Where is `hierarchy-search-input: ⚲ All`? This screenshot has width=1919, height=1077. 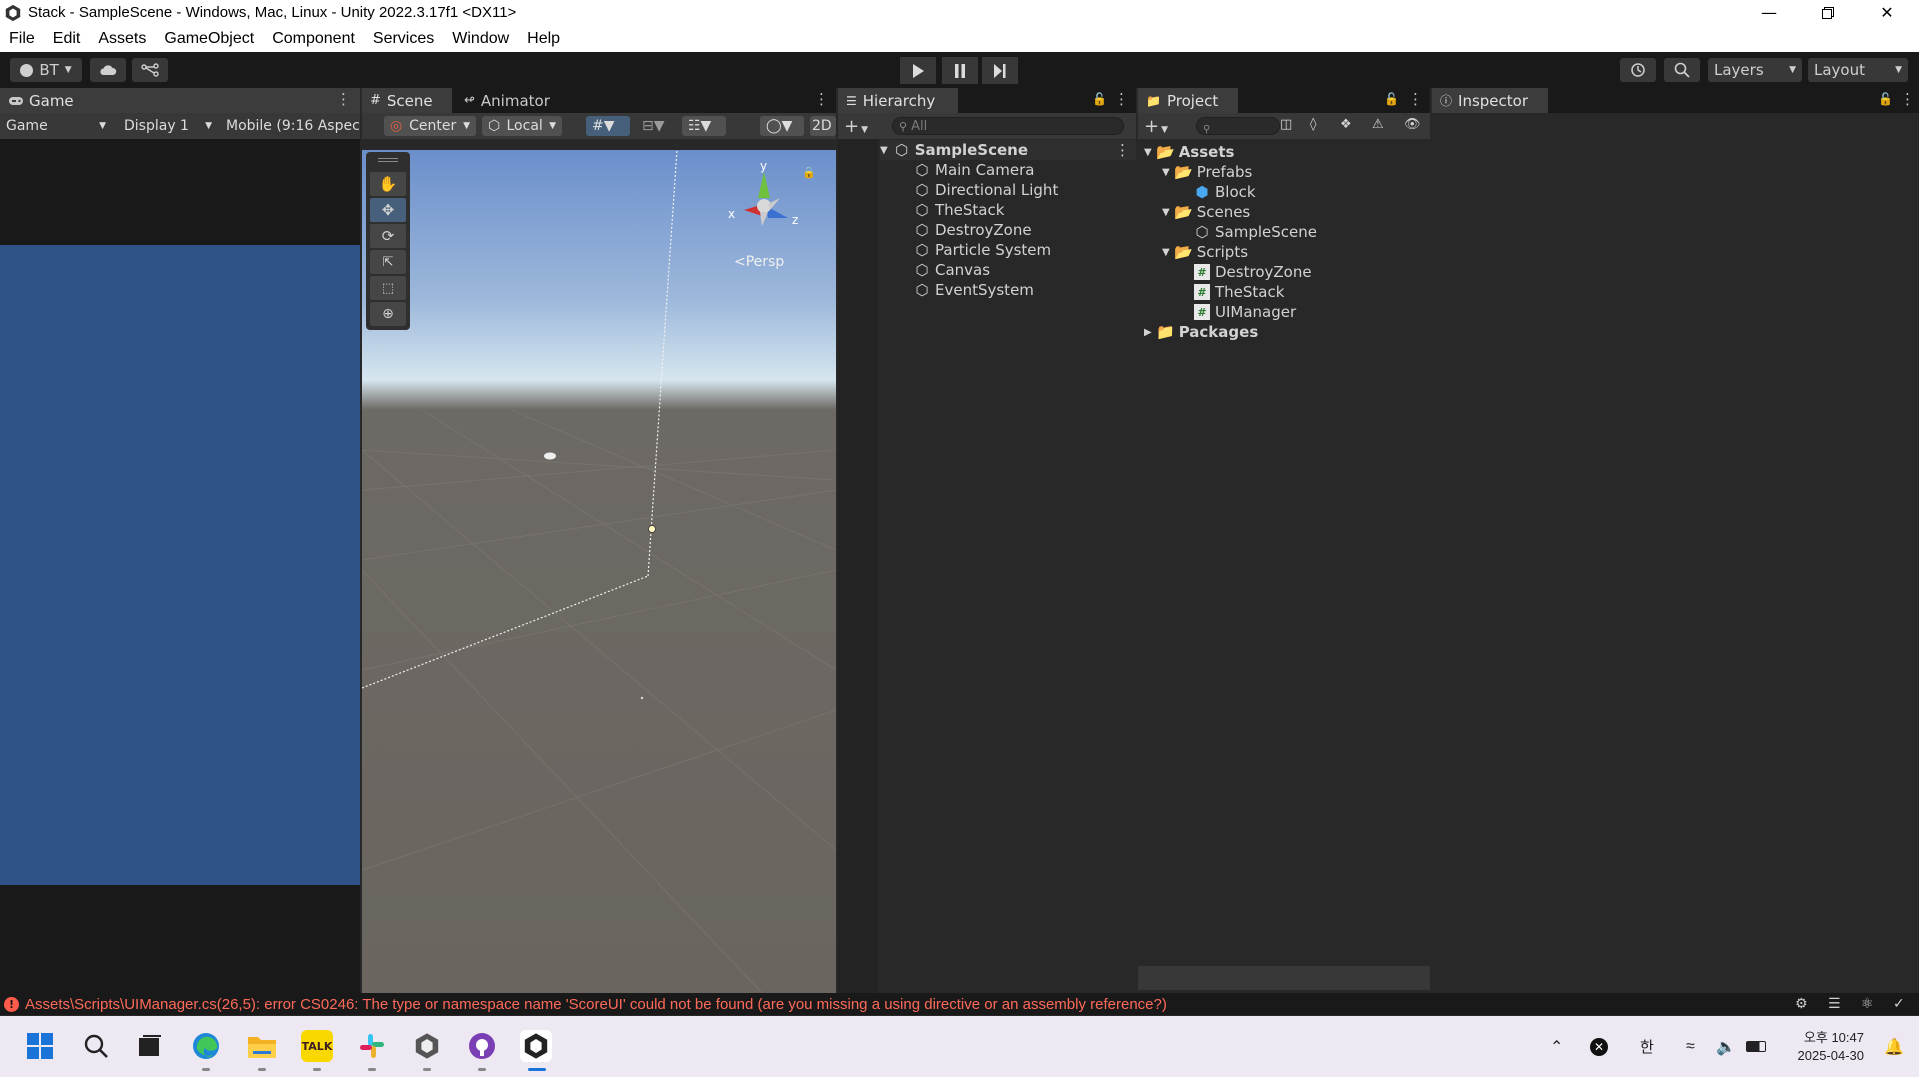 hierarchy-search-input: ⚲ All is located at coordinates (1008, 126).